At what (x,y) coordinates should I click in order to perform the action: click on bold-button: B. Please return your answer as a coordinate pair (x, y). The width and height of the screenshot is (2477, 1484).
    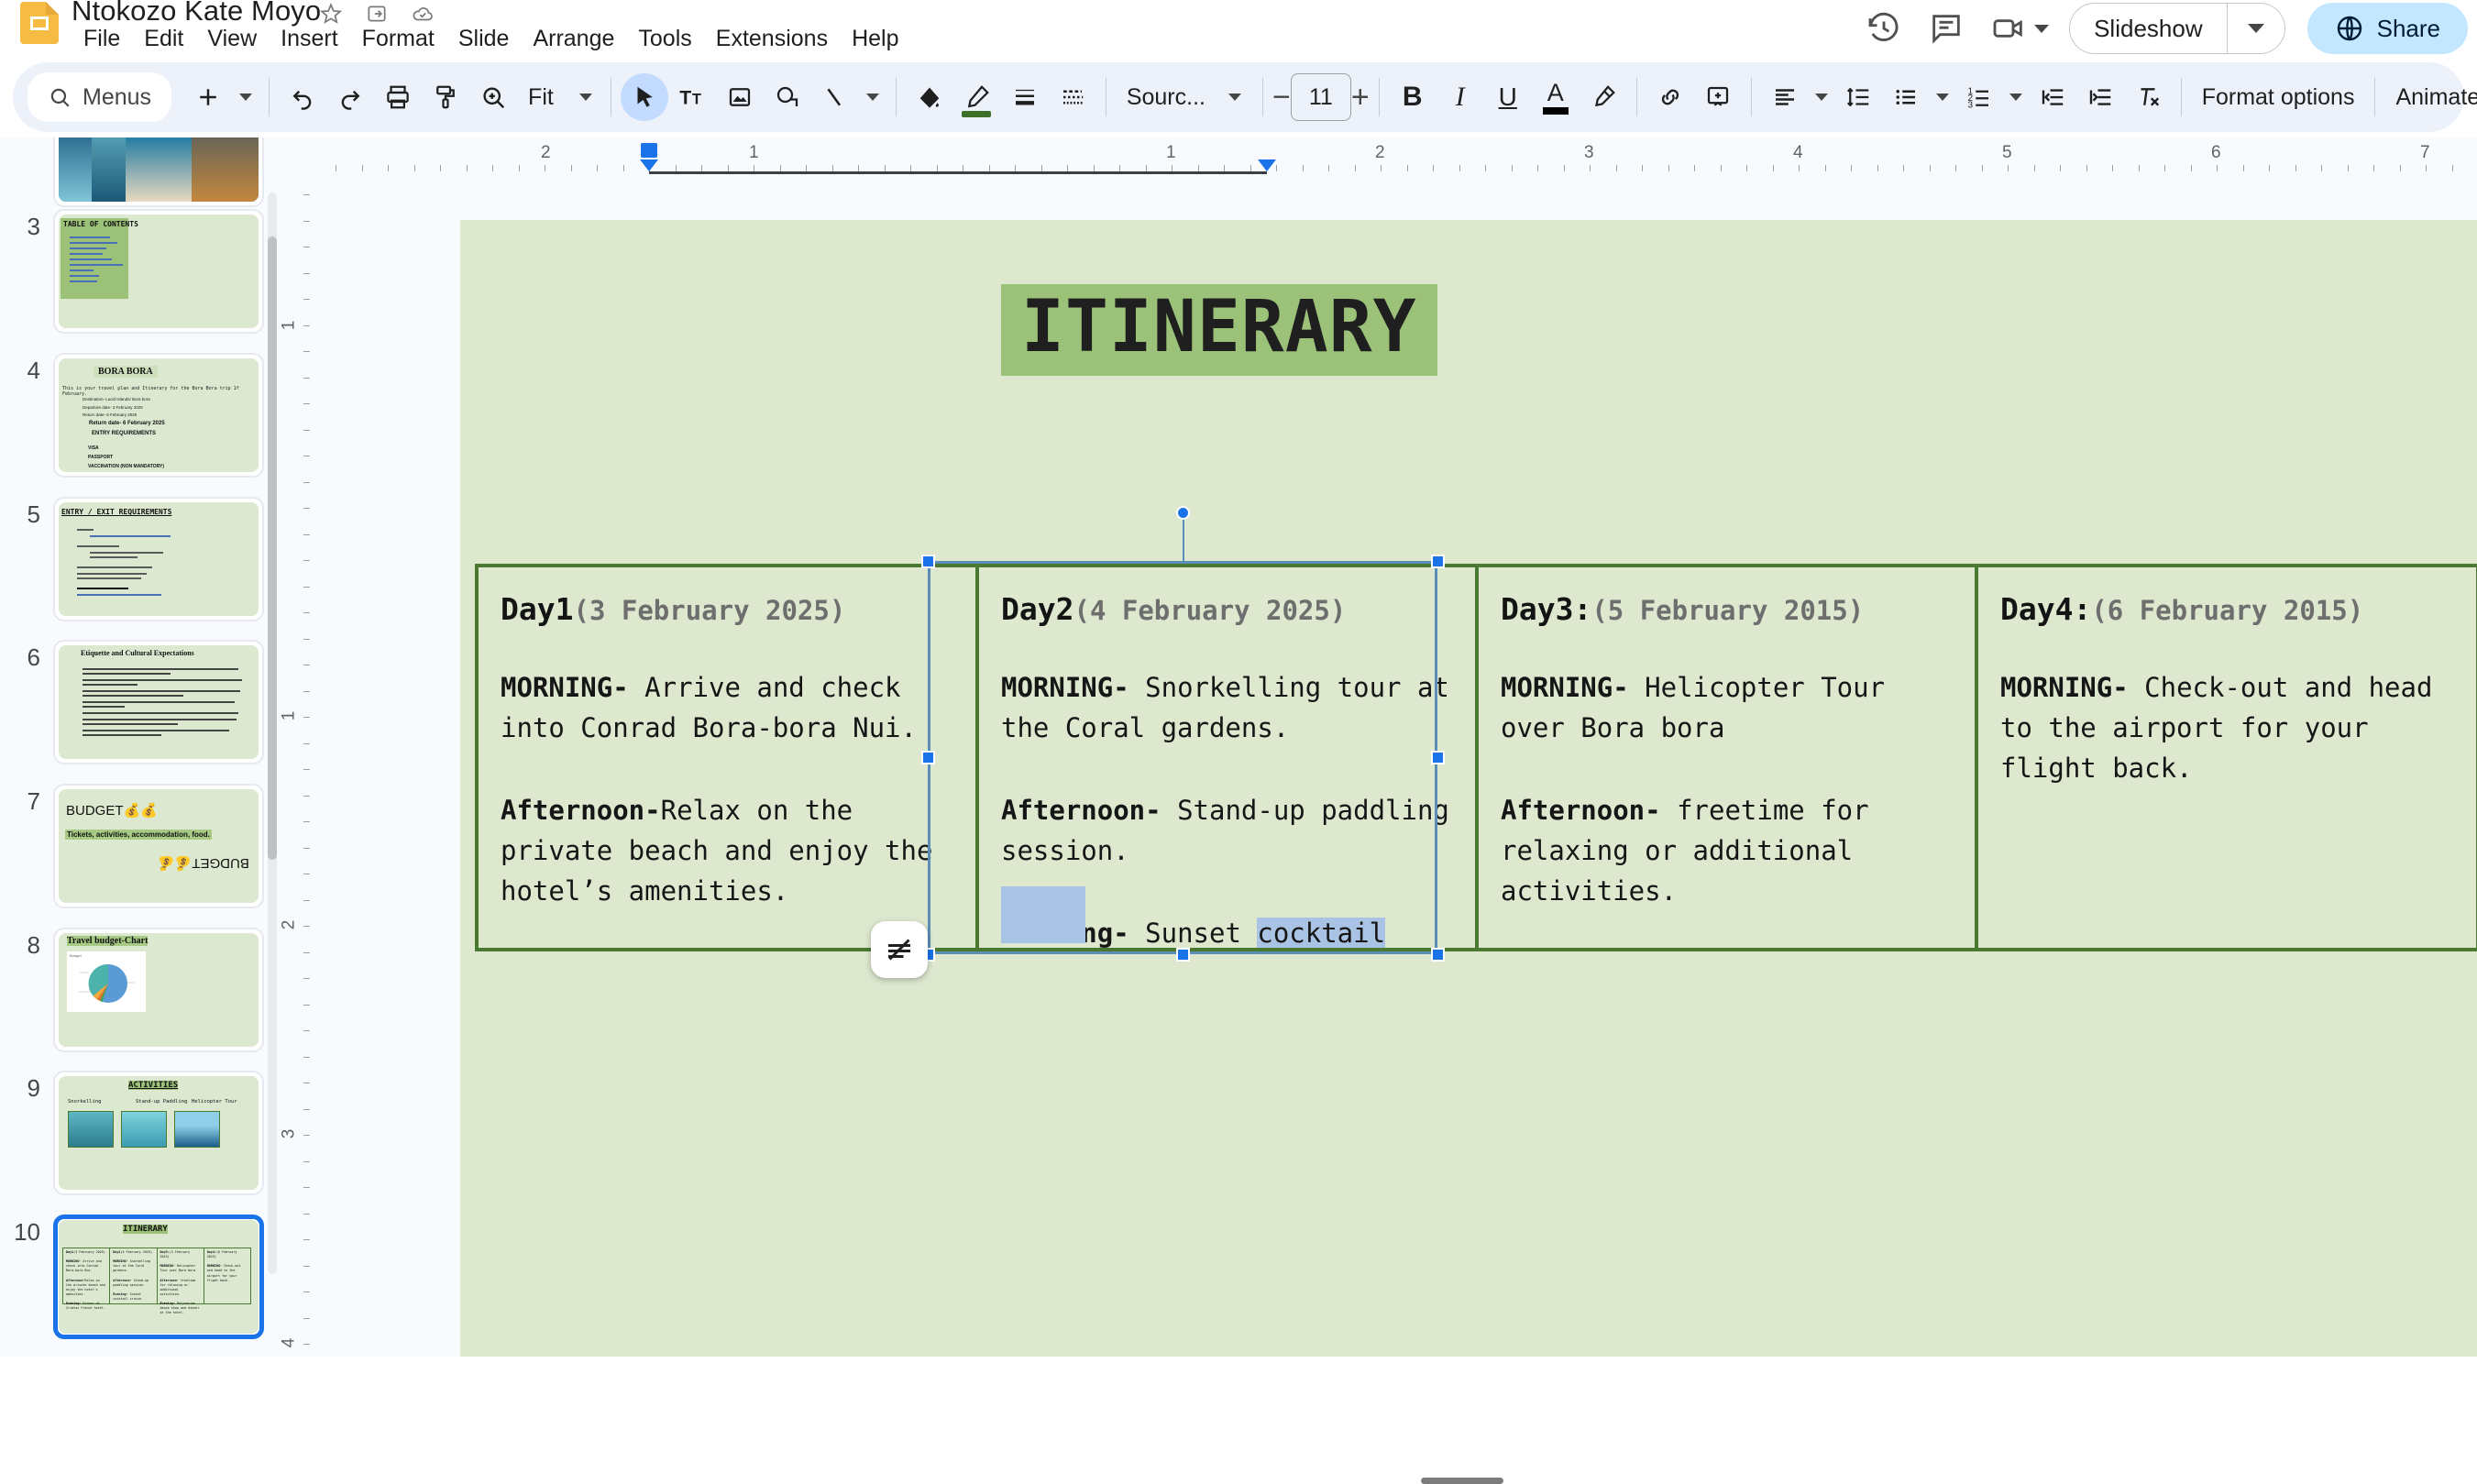
    Looking at the image, I should click on (1413, 97).